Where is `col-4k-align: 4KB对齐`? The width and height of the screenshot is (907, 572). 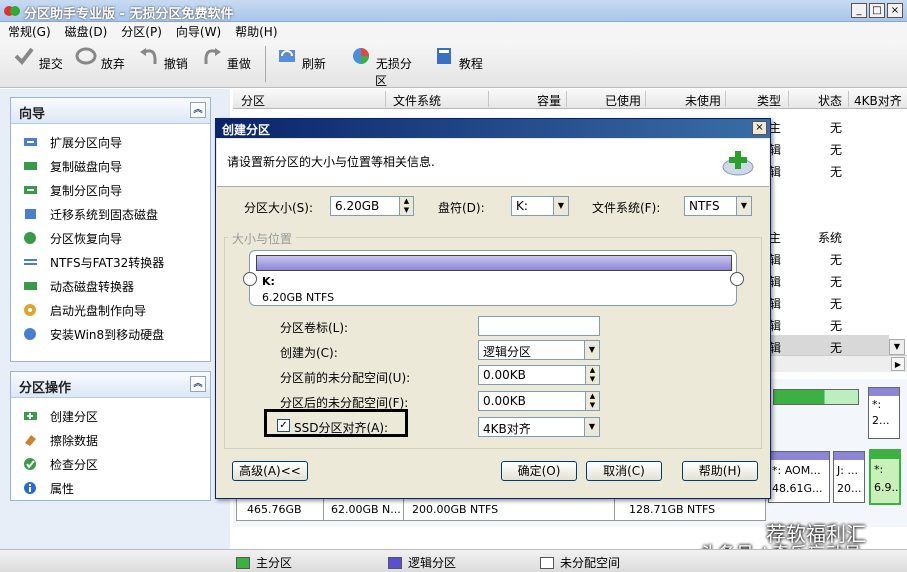
col-4k-align: 4KB对齐 is located at coordinates (878, 100).